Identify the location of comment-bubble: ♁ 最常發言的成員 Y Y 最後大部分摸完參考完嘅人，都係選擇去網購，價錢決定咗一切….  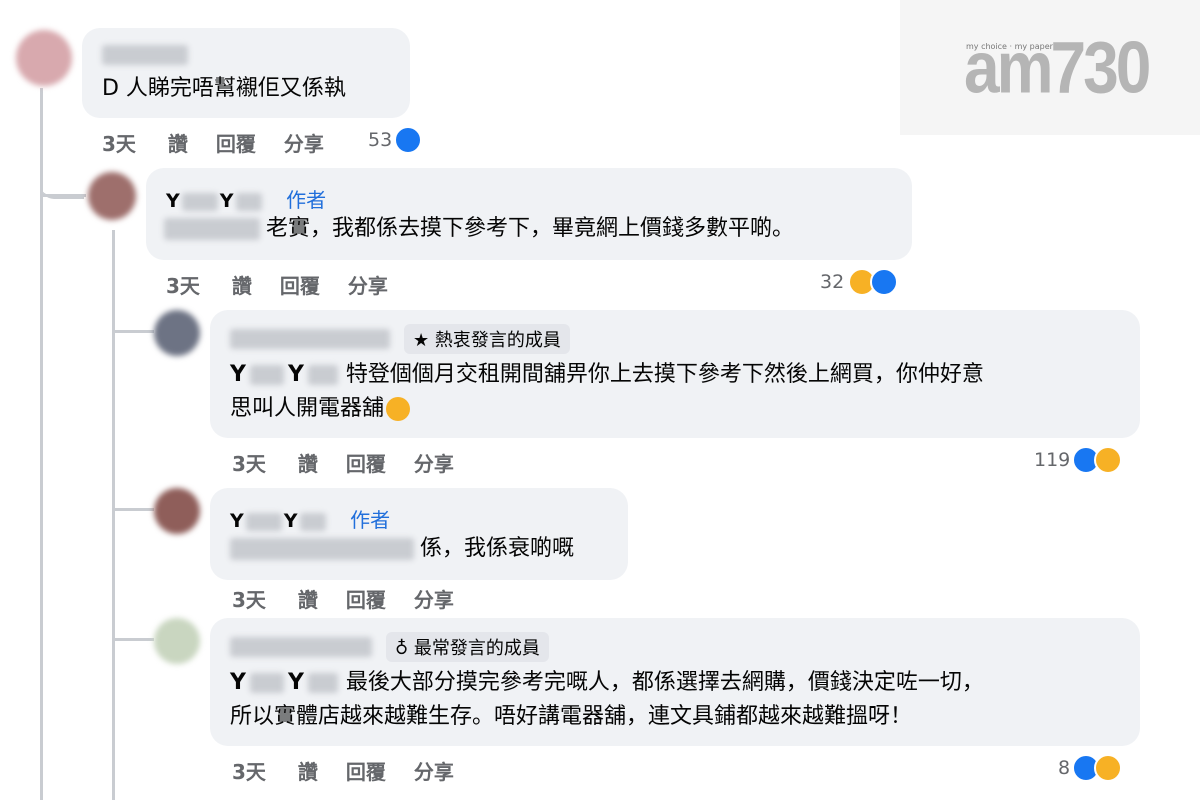
(675, 682).